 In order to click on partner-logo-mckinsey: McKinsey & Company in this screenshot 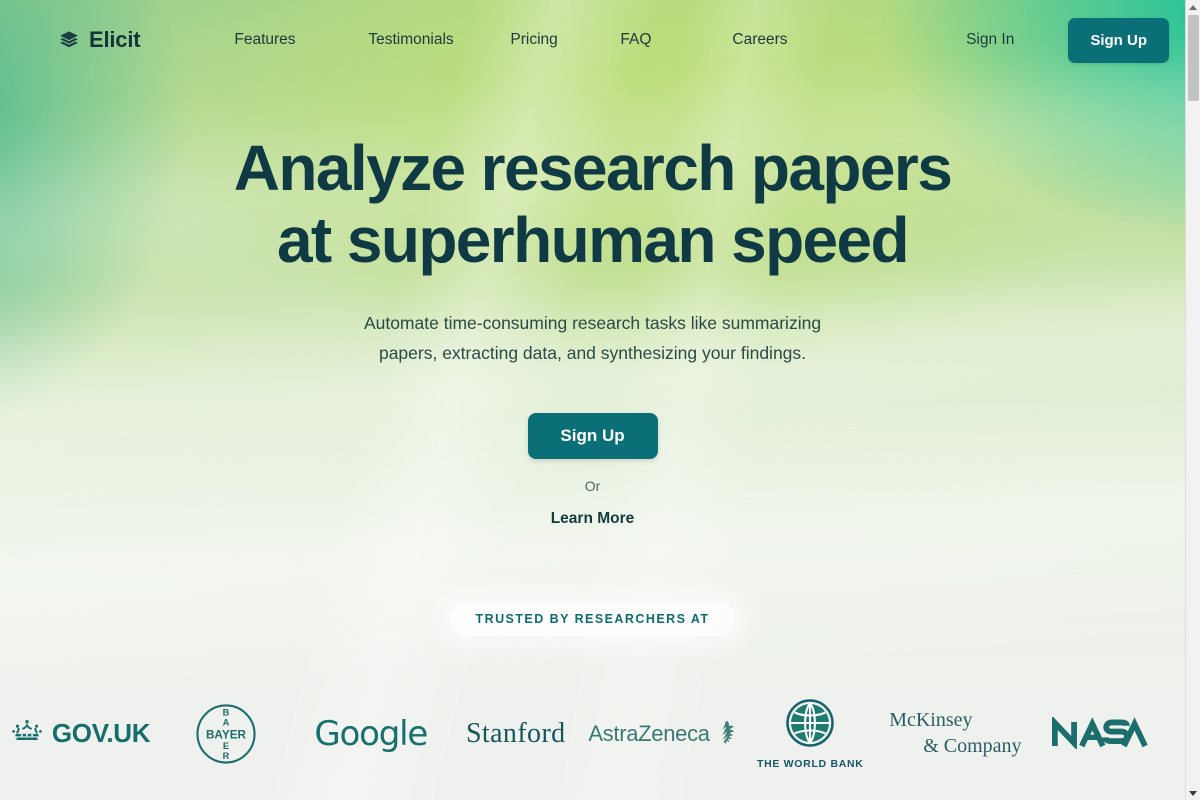, I will do `click(955, 734)`.